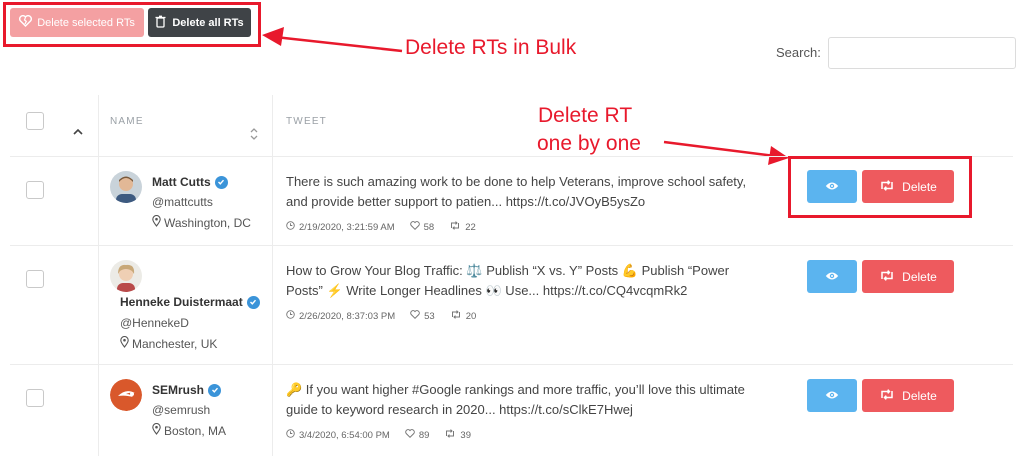 The height and width of the screenshot is (456, 1023). What do you see at coordinates (181, 182) in the screenshot?
I see `user-name-text: Matt Cutts` at bounding box center [181, 182].